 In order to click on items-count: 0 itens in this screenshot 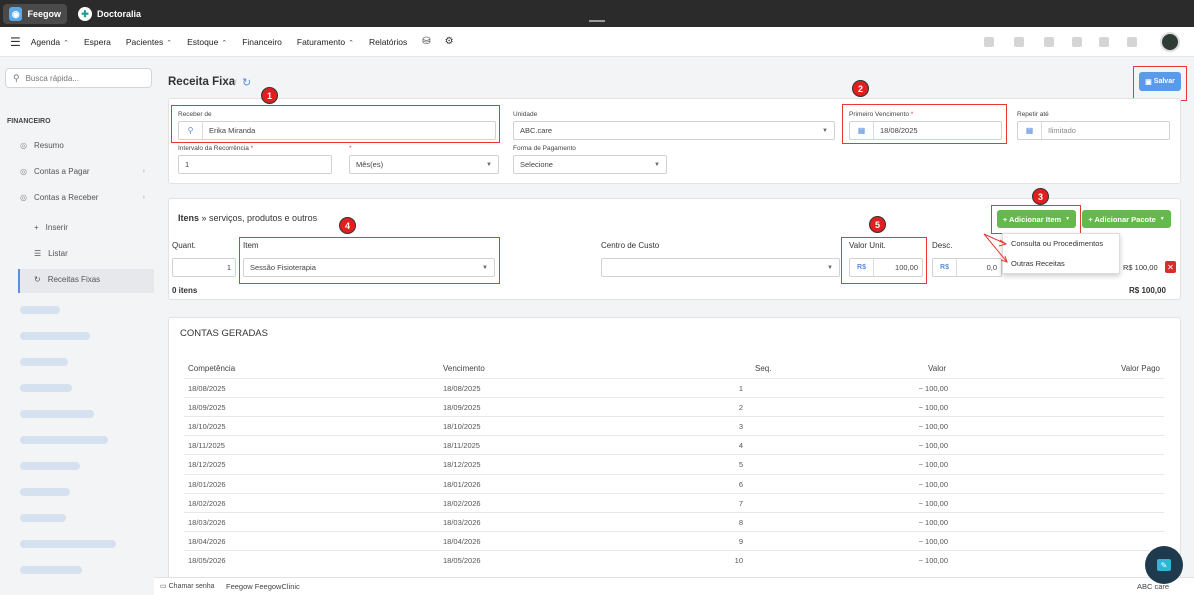, I will do `click(185, 290)`.